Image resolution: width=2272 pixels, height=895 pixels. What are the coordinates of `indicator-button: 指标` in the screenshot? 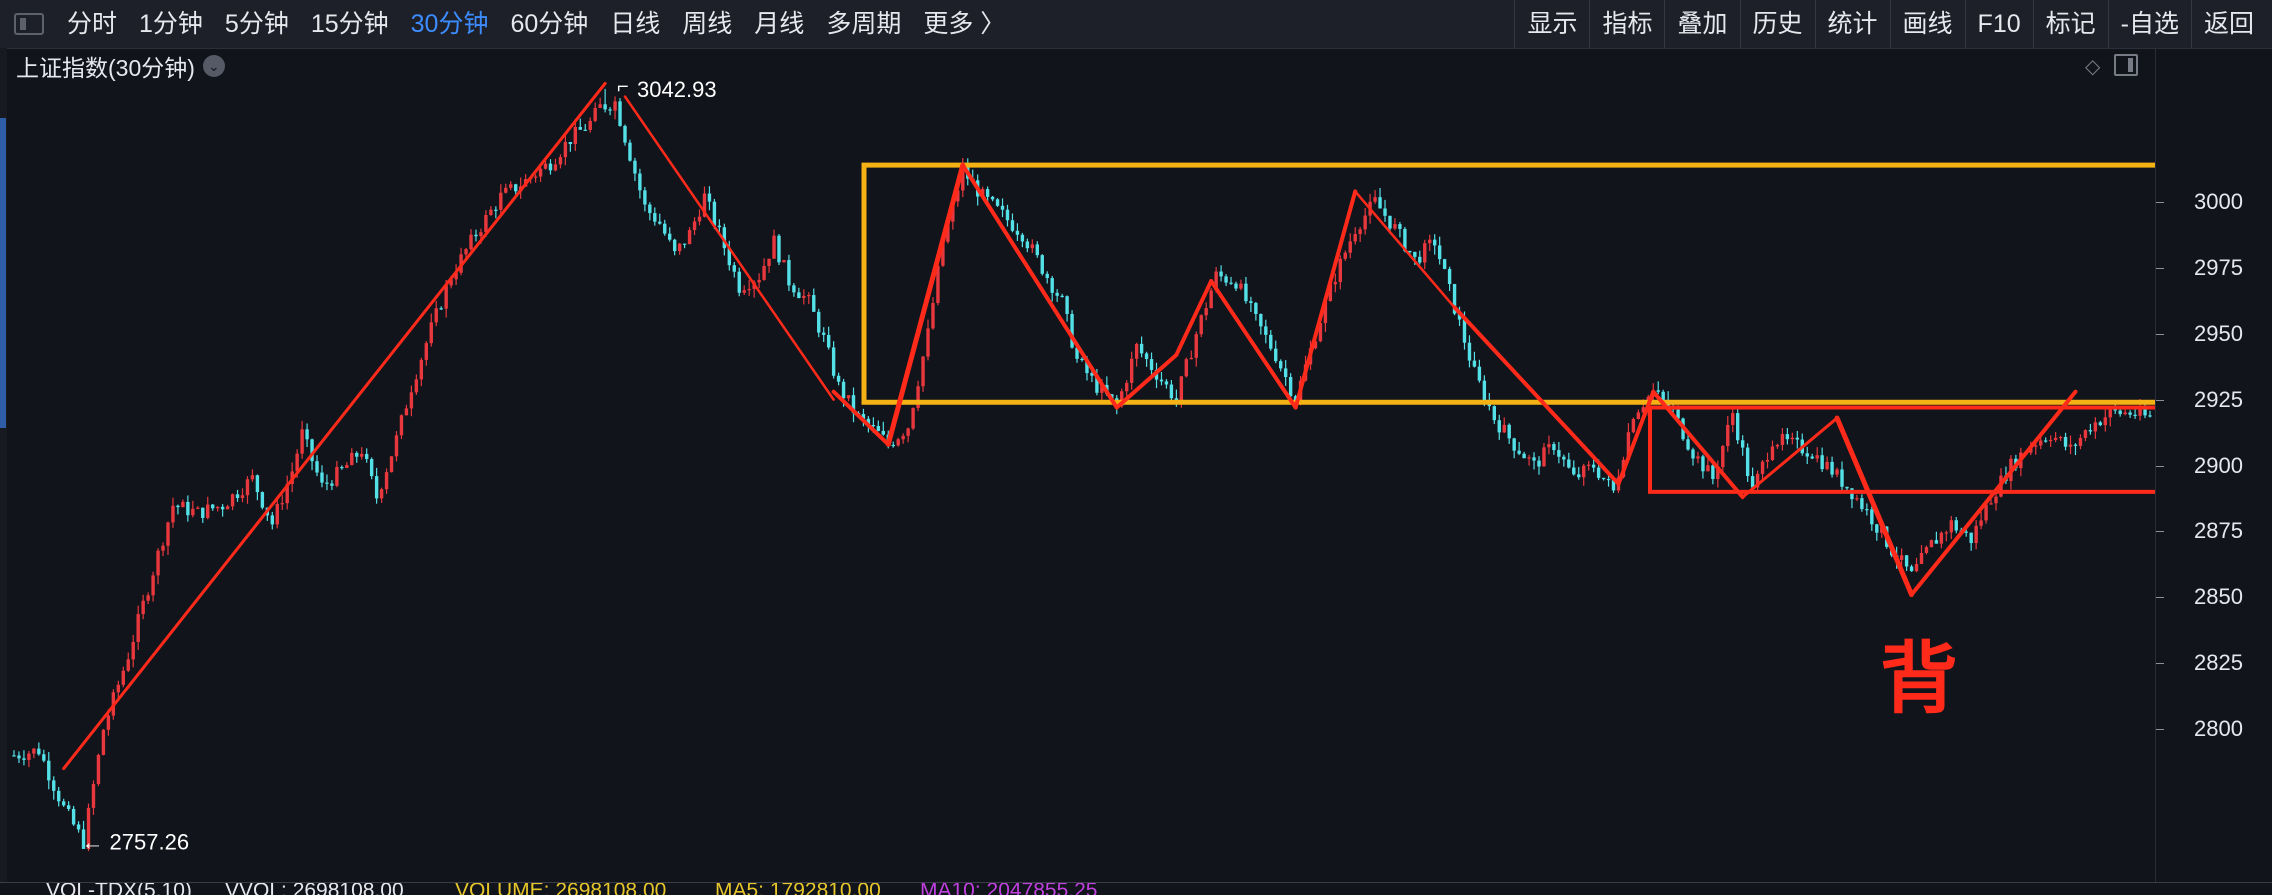 It's located at (1626, 24).